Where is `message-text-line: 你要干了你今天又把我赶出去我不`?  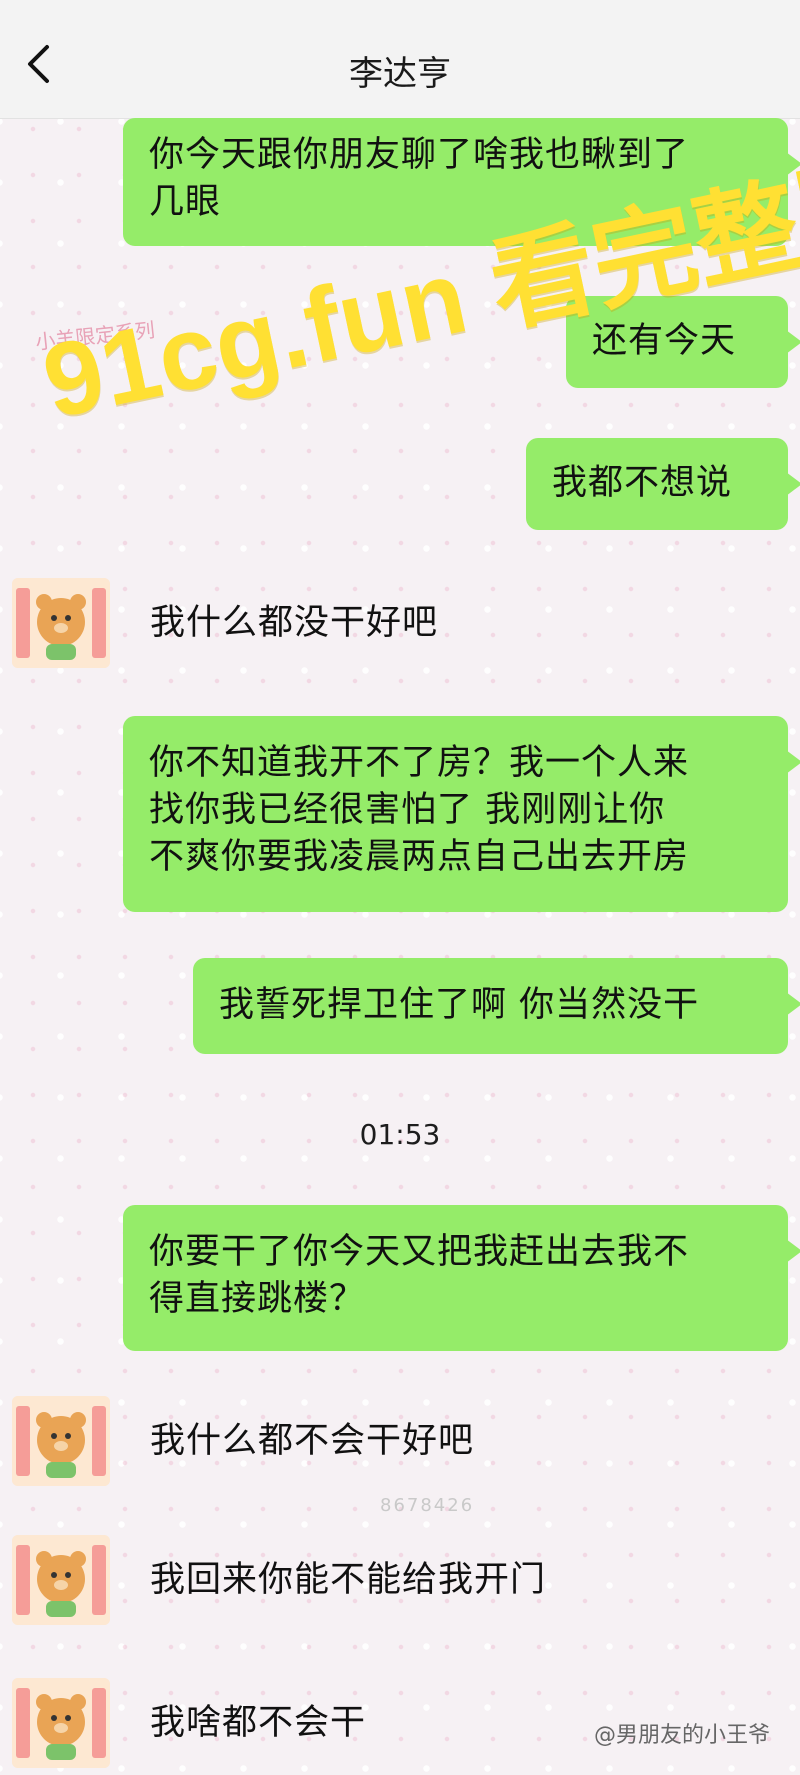 message-text-line: 你要干了你今天又把我赶出去我不 is located at coordinates (419, 1252).